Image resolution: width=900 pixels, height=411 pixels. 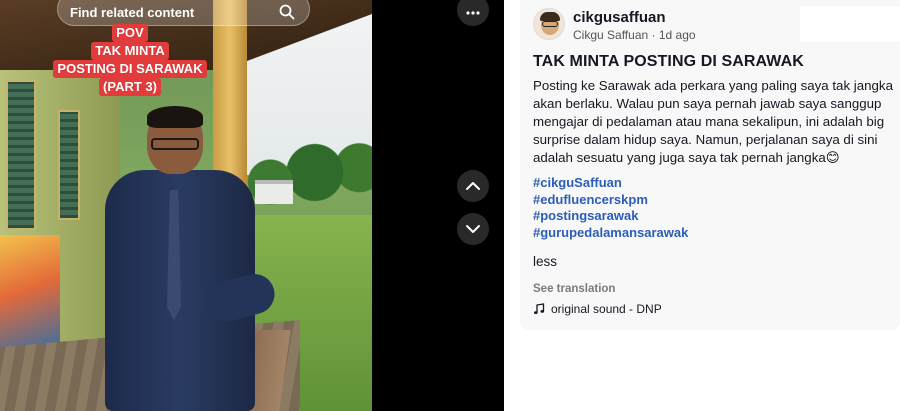 What do you see at coordinates (610, 233) in the screenshot?
I see `hashtag-link: #gurupedalamansarawak` at bounding box center [610, 233].